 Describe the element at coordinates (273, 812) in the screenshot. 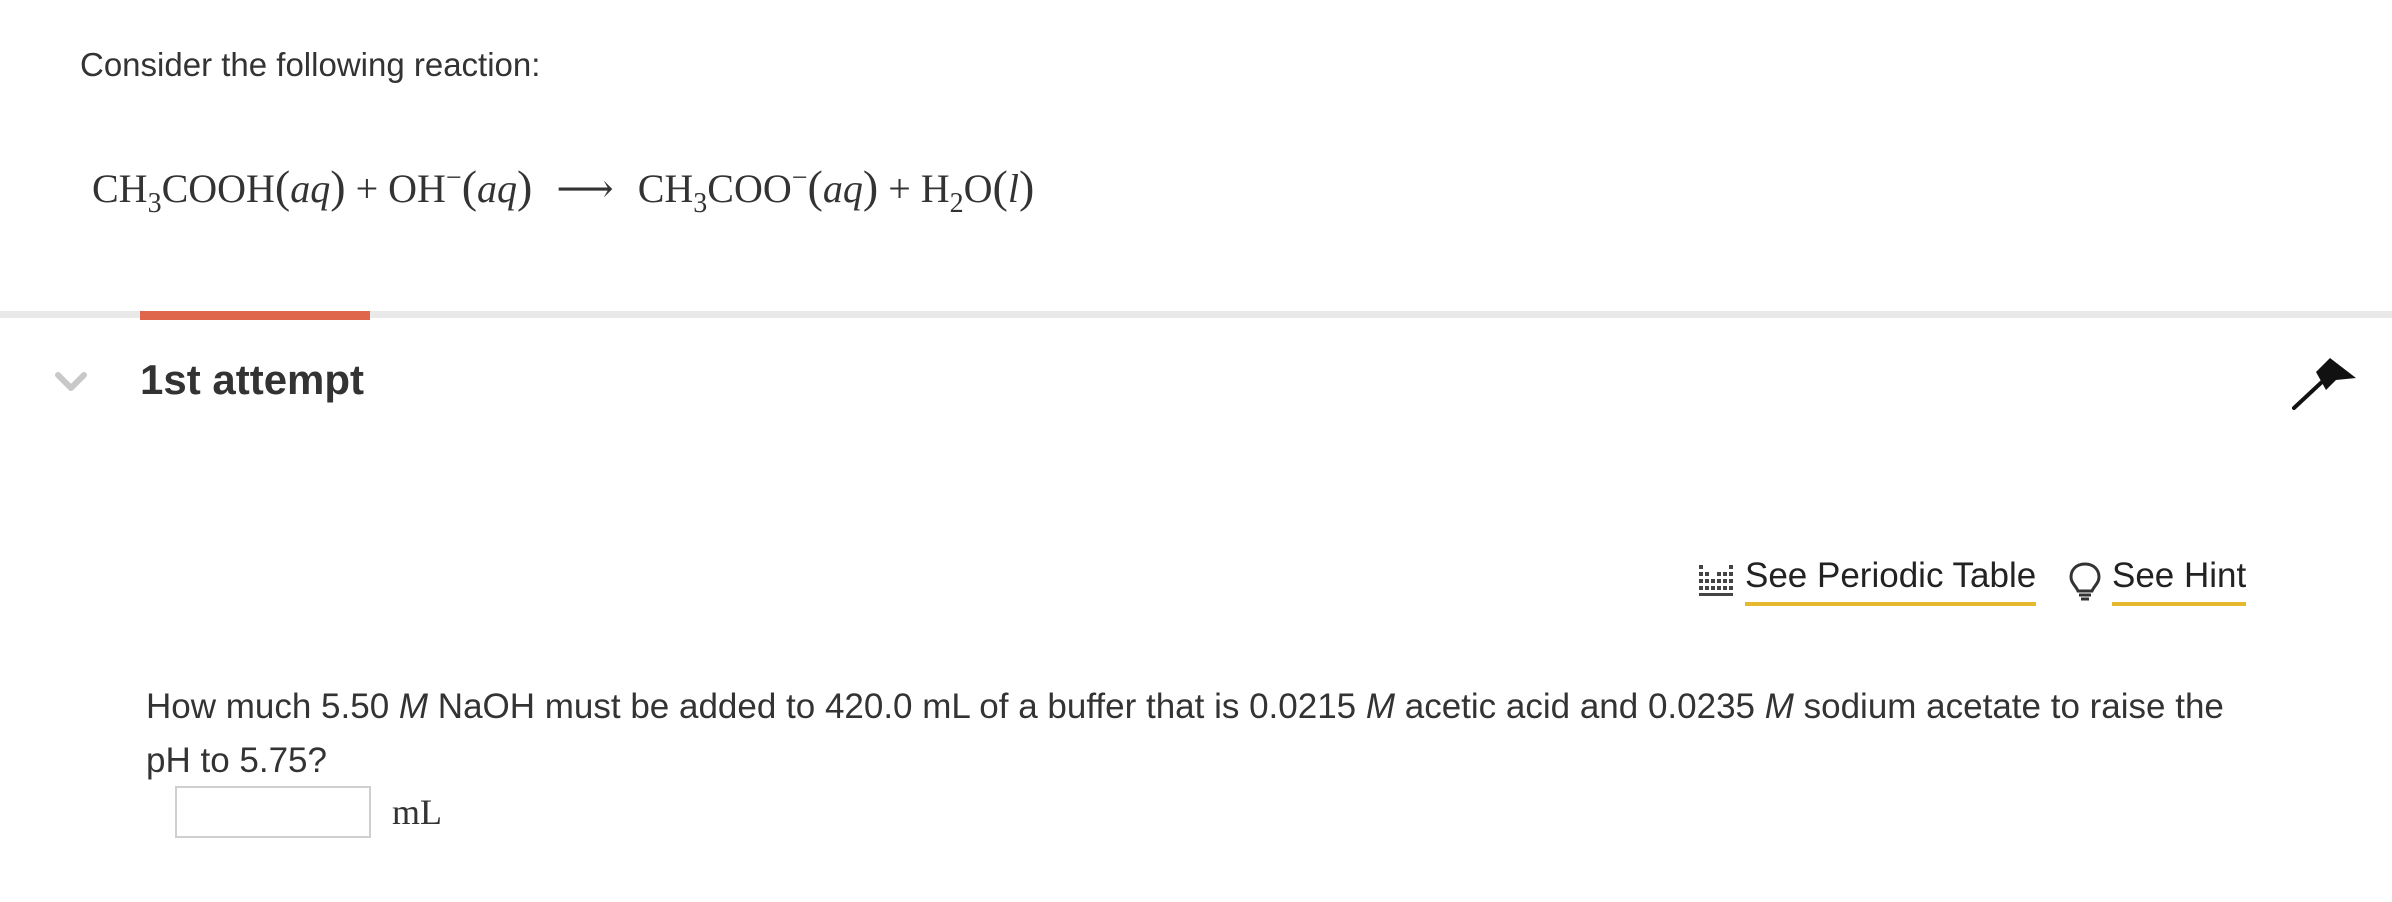

I see `answer-input` at that location.